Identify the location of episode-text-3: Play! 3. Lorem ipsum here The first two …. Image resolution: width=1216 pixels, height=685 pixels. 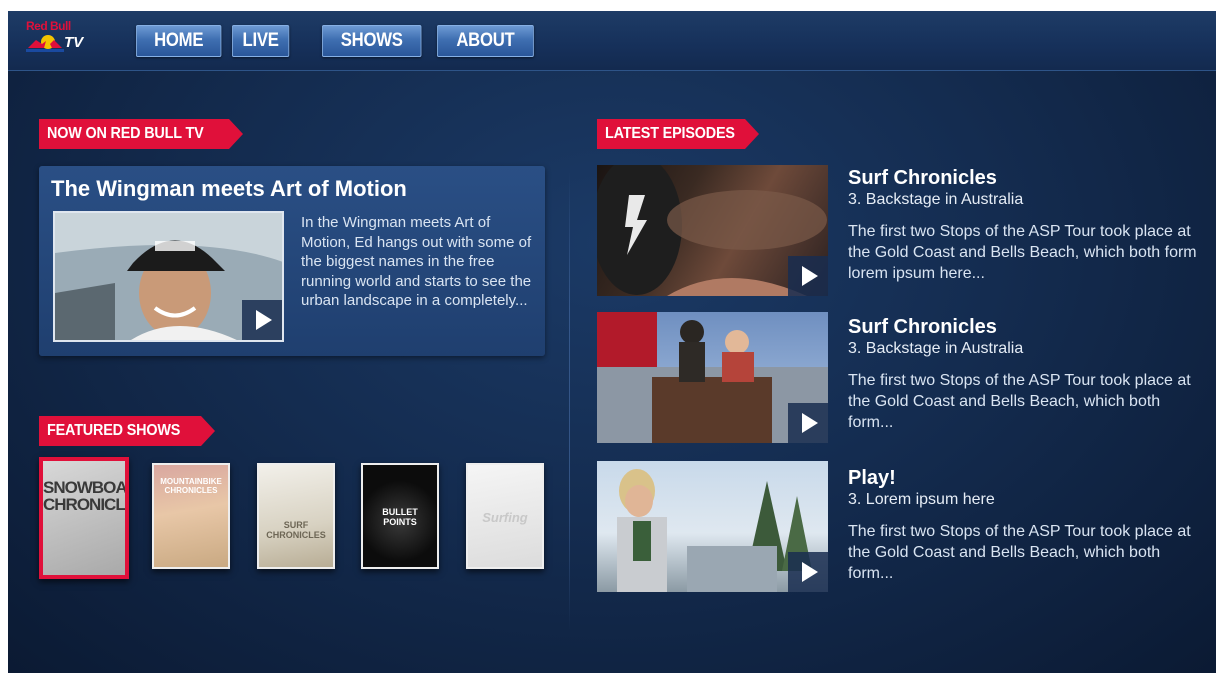
(1023, 525).